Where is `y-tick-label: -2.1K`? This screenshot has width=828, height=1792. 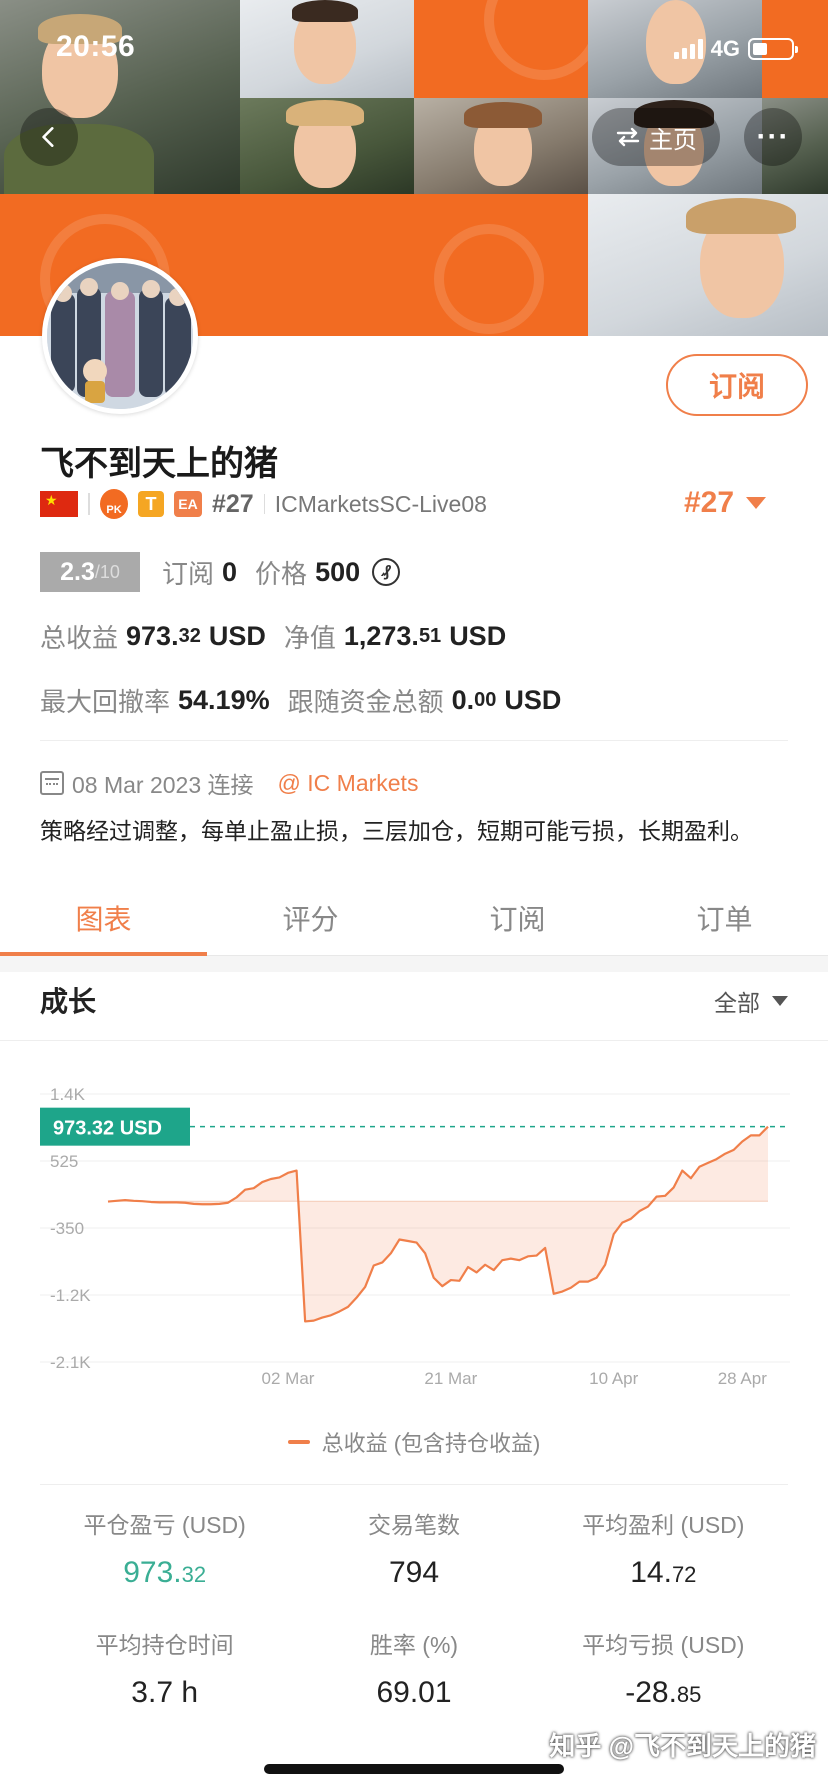
y-tick-label: -2.1K is located at coordinates (70, 1362).